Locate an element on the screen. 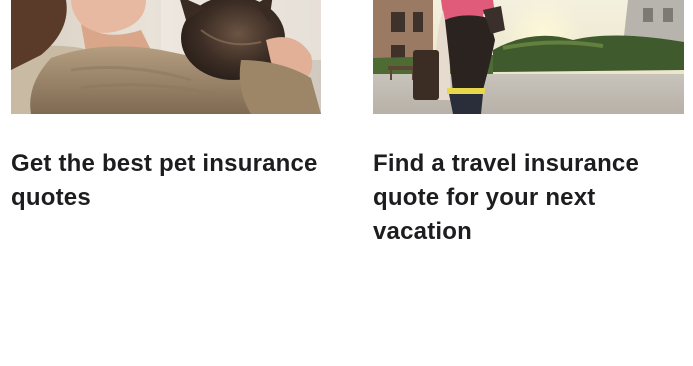 Image resolution: width=693 pixels, height=366 pixels. pet-insurance-headline: Get the best pet insurance quotes is located at coordinates (166, 181).